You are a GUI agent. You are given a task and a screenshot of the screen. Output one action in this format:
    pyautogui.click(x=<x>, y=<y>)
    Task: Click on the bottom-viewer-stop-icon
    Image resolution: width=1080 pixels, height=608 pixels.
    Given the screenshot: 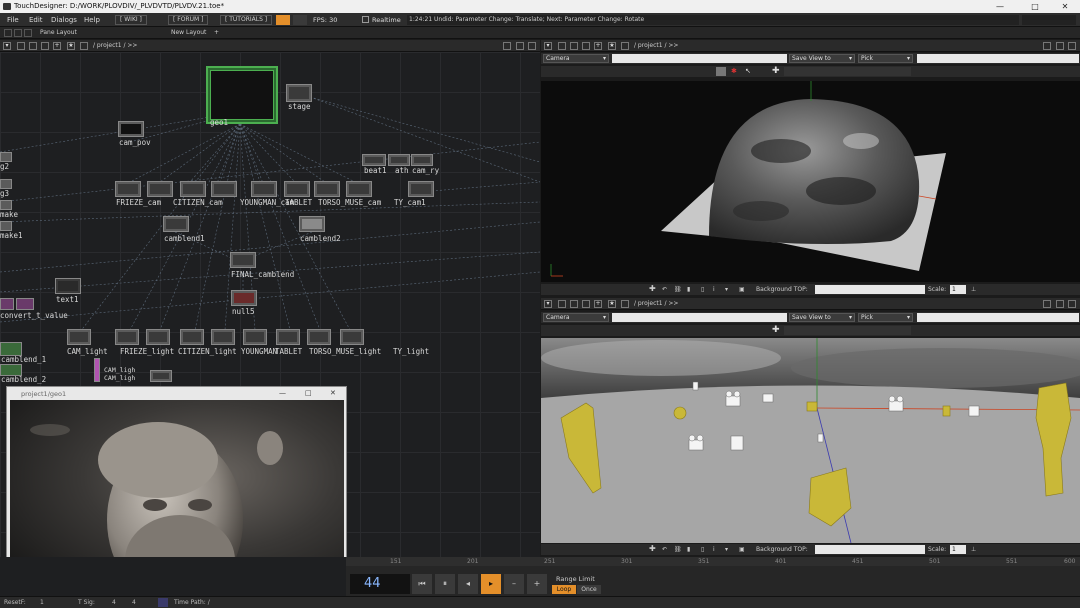 What is the action you would take?
    pyautogui.click(x=562, y=304)
    